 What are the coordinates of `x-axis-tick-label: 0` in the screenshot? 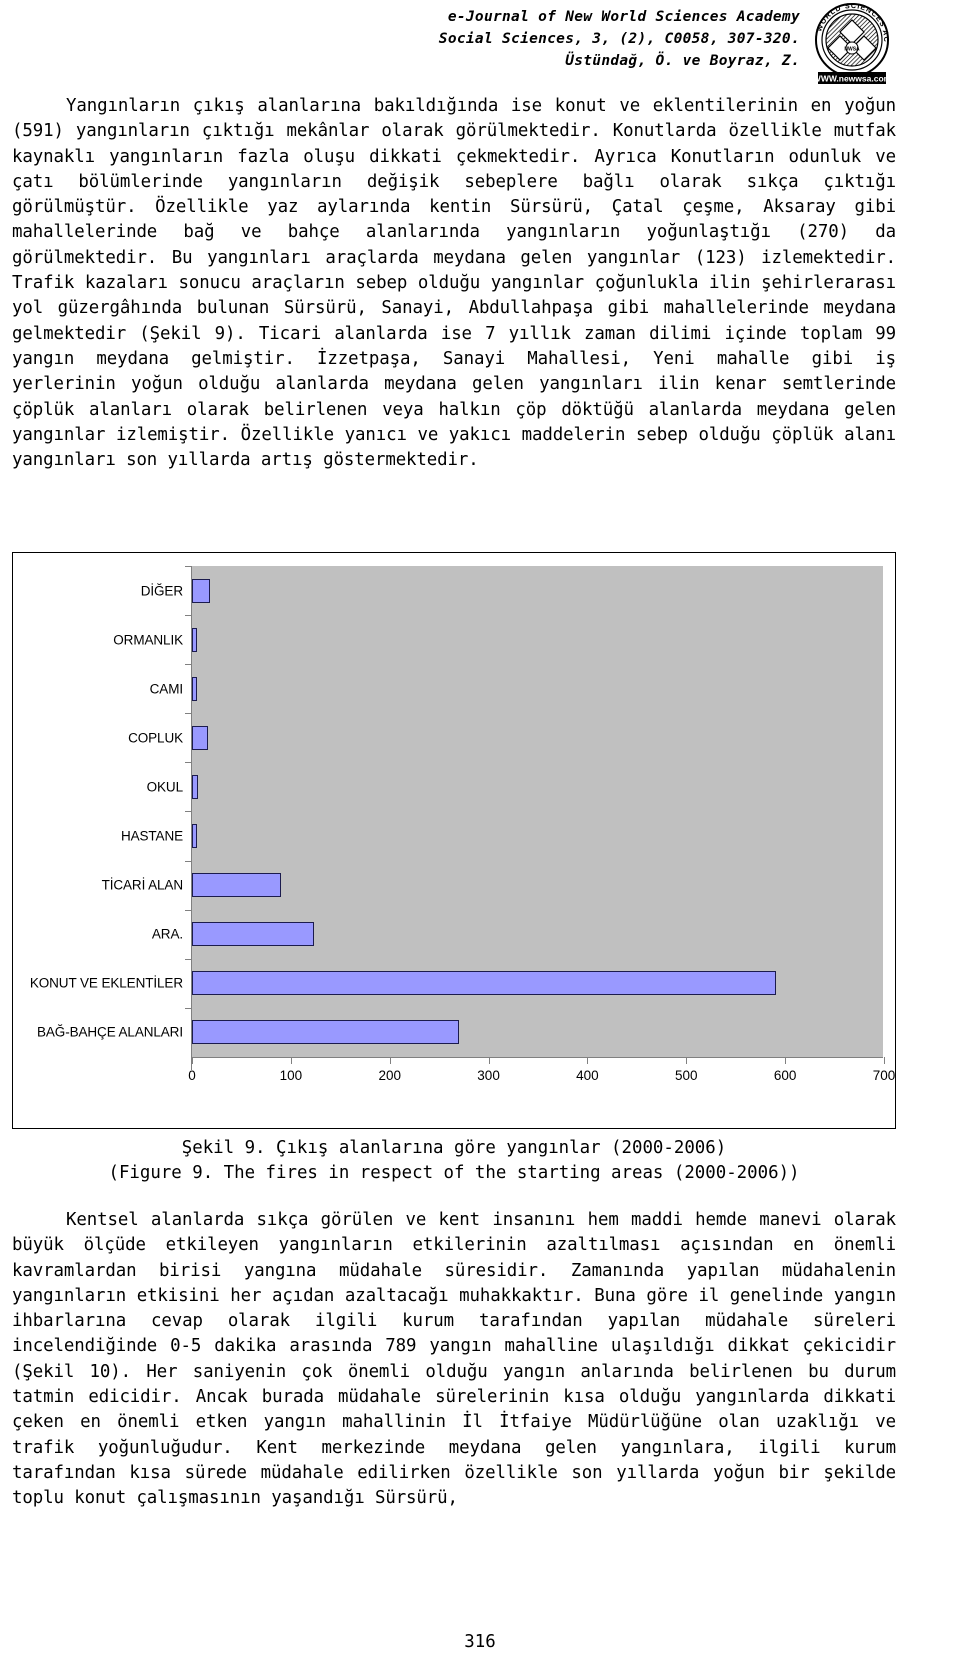 It's located at (192, 1075).